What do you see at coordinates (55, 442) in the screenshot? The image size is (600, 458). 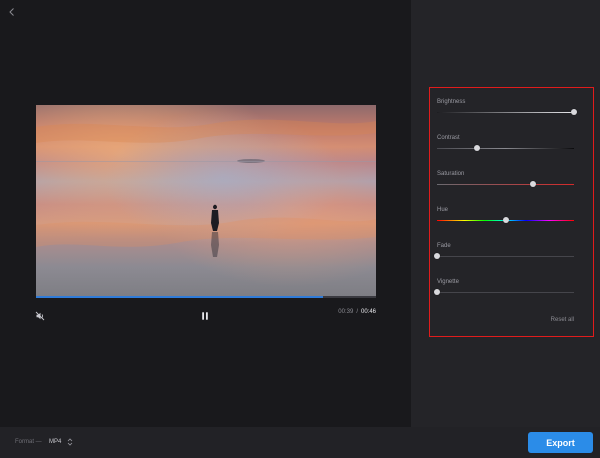 I see `format-value: MP4` at bounding box center [55, 442].